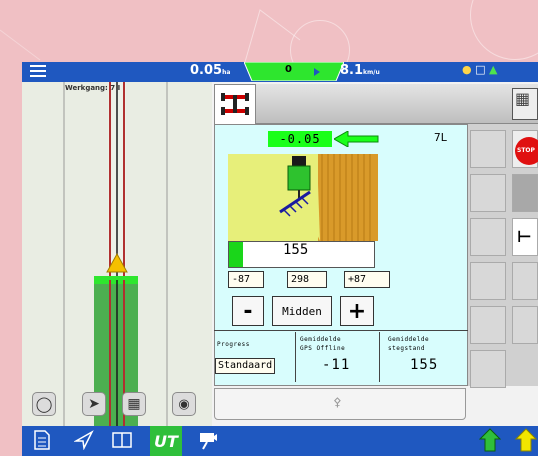 Image resolution: width=538 pixels, height=456 pixels. What do you see at coordinates (467, 69) in the screenshot?
I see `gps-satellite-icon: ●` at bounding box center [467, 69].